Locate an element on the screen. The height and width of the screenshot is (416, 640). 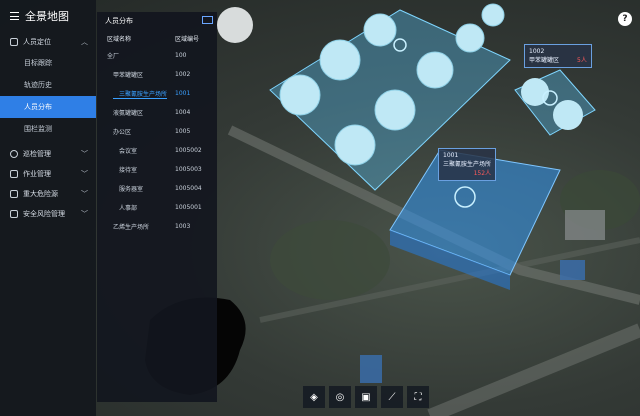
menu-icon is located at coordinates (14, 16).